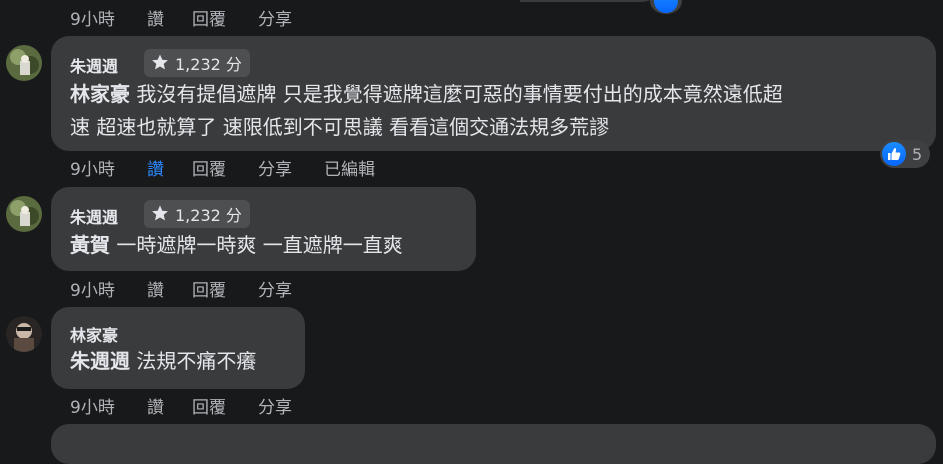  Describe the element at coordinates (590, 1) in the screenshot. I see `prev-bubble-edge` at that location.